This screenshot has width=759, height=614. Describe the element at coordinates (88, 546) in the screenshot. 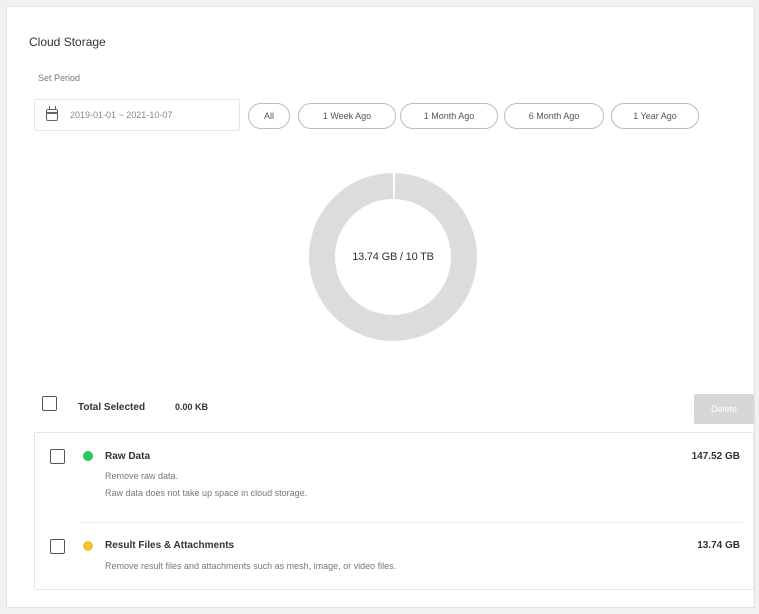

I see `result-files-color-dot` at that location.